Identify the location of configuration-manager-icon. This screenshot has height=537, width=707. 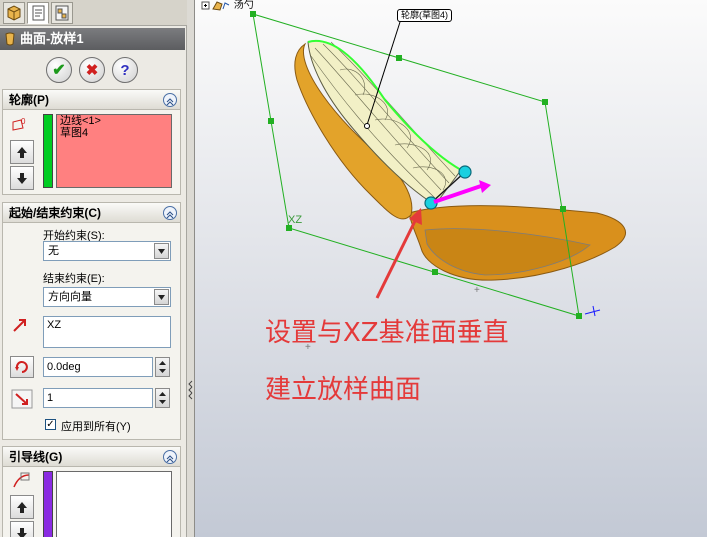
(62, 13).